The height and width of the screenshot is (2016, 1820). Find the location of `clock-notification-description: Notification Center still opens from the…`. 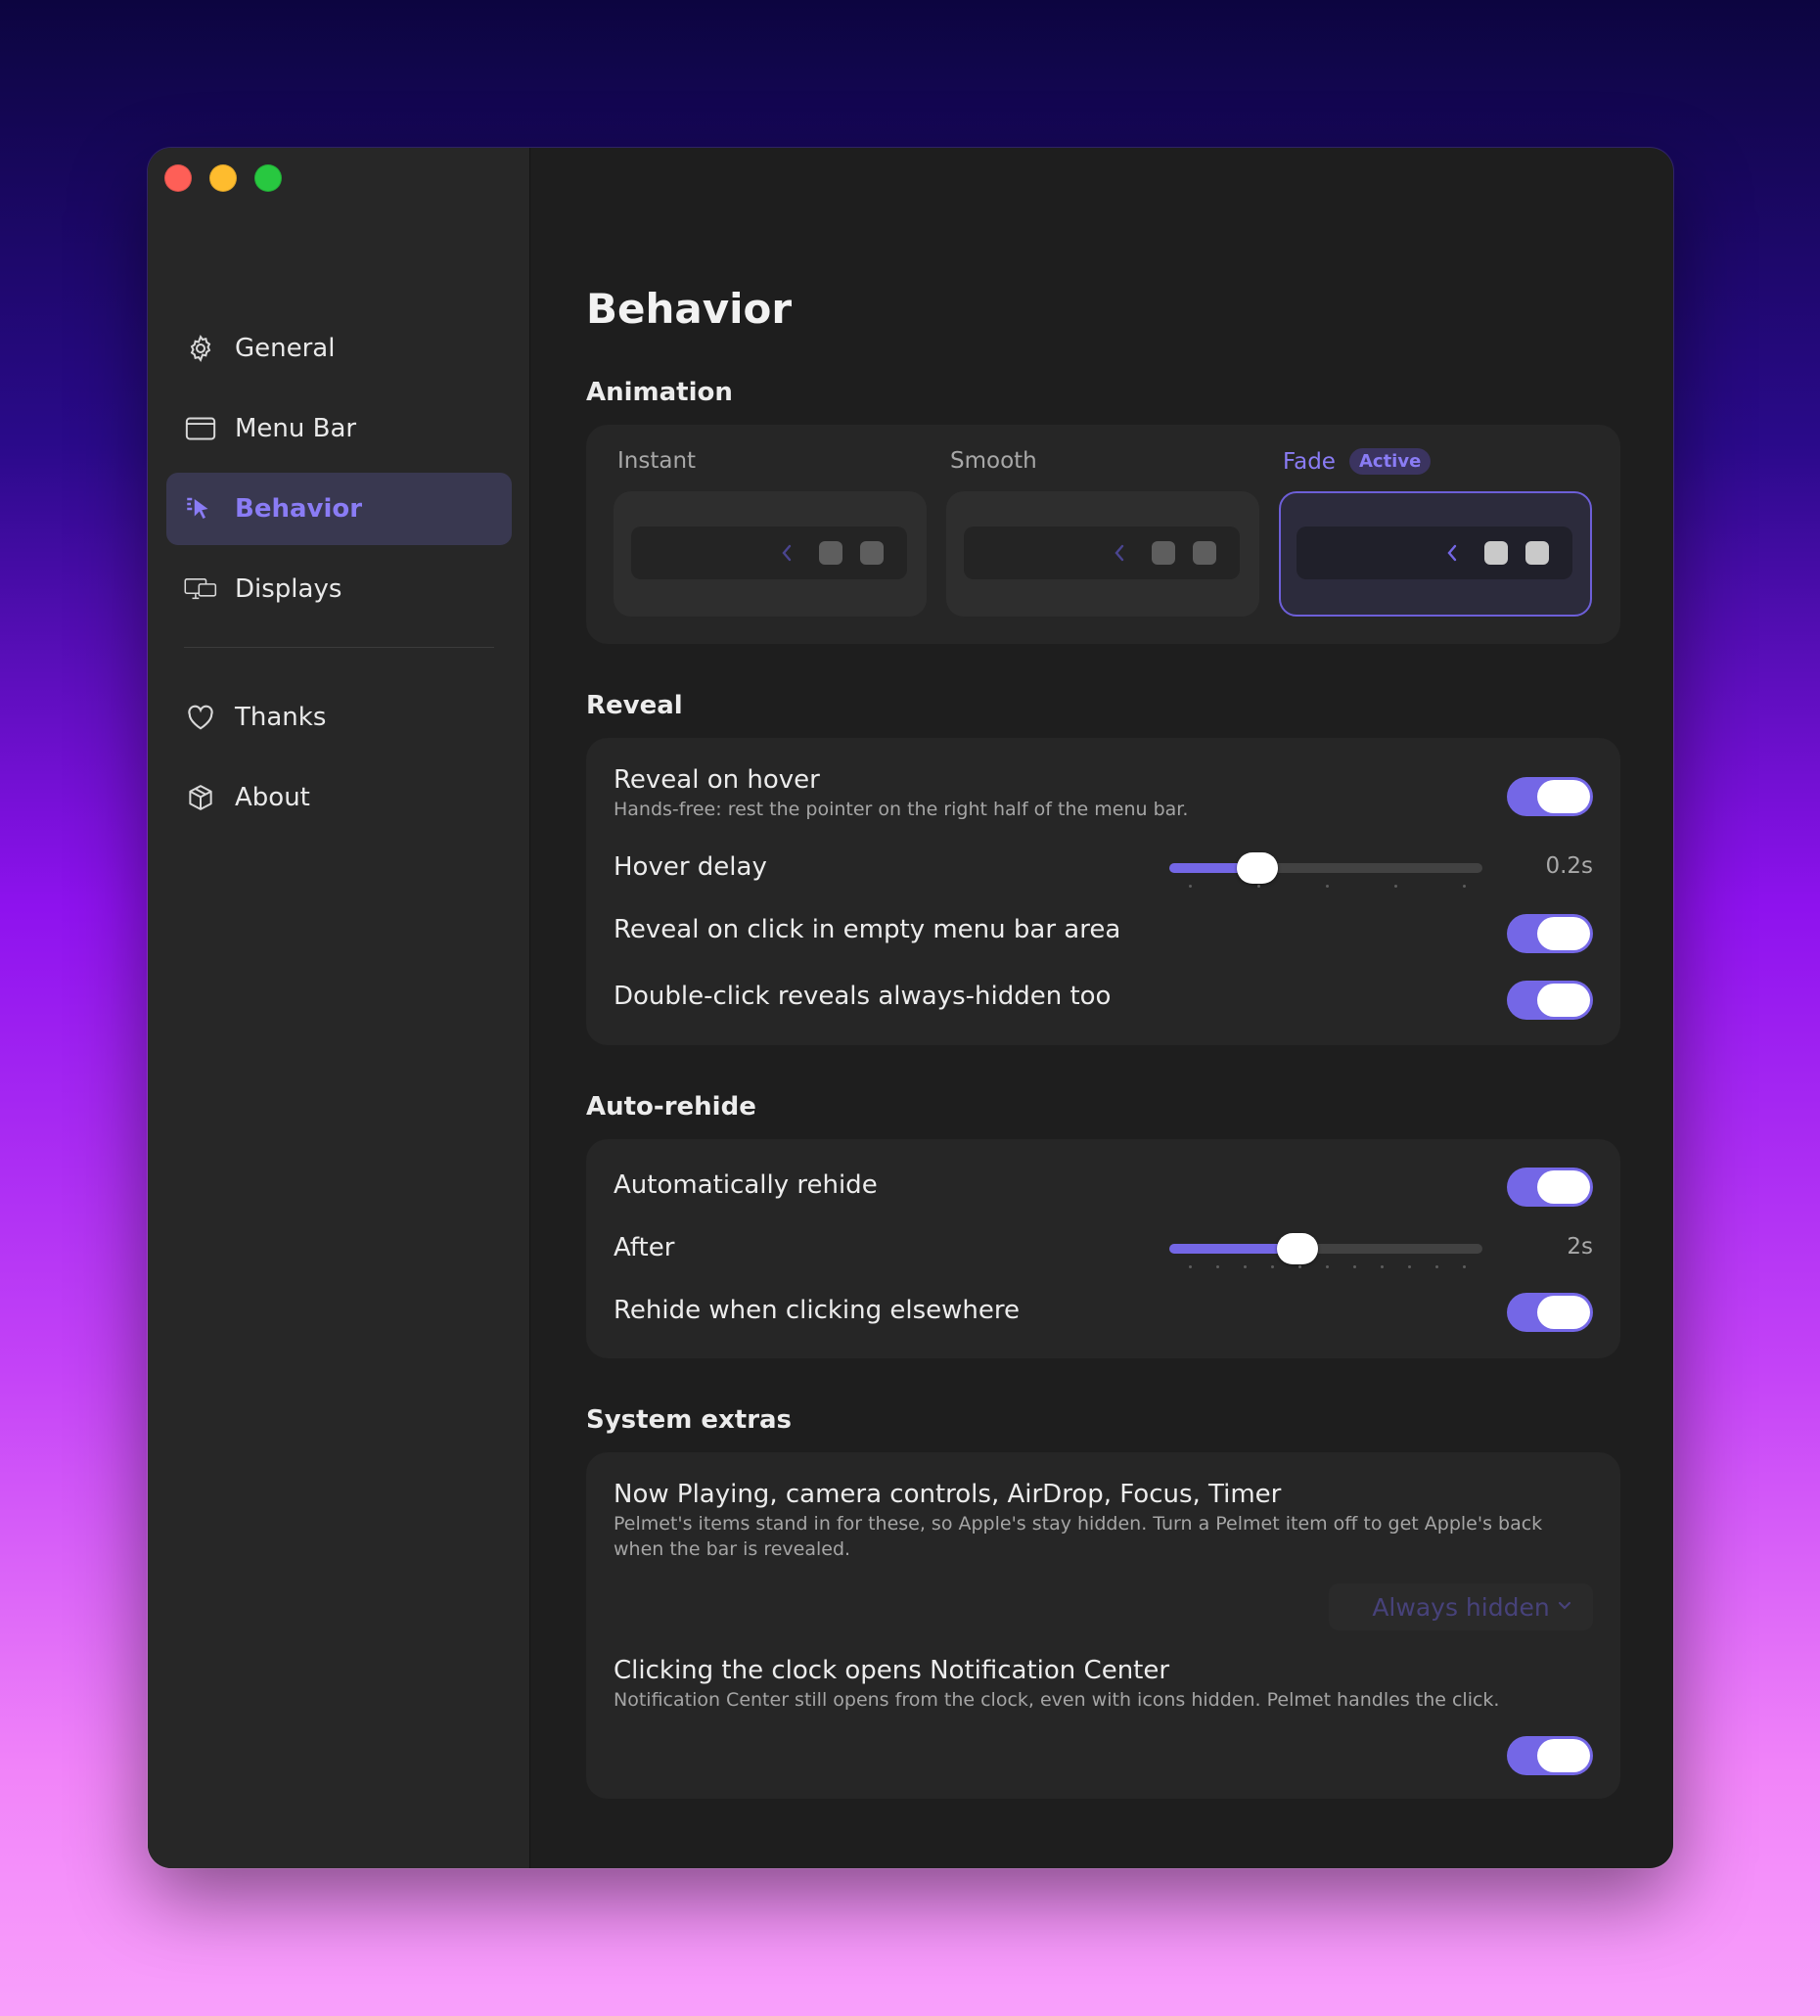

clock-notification-description: Notification Center still opens from the… is located at coordinates (1057, 1700).